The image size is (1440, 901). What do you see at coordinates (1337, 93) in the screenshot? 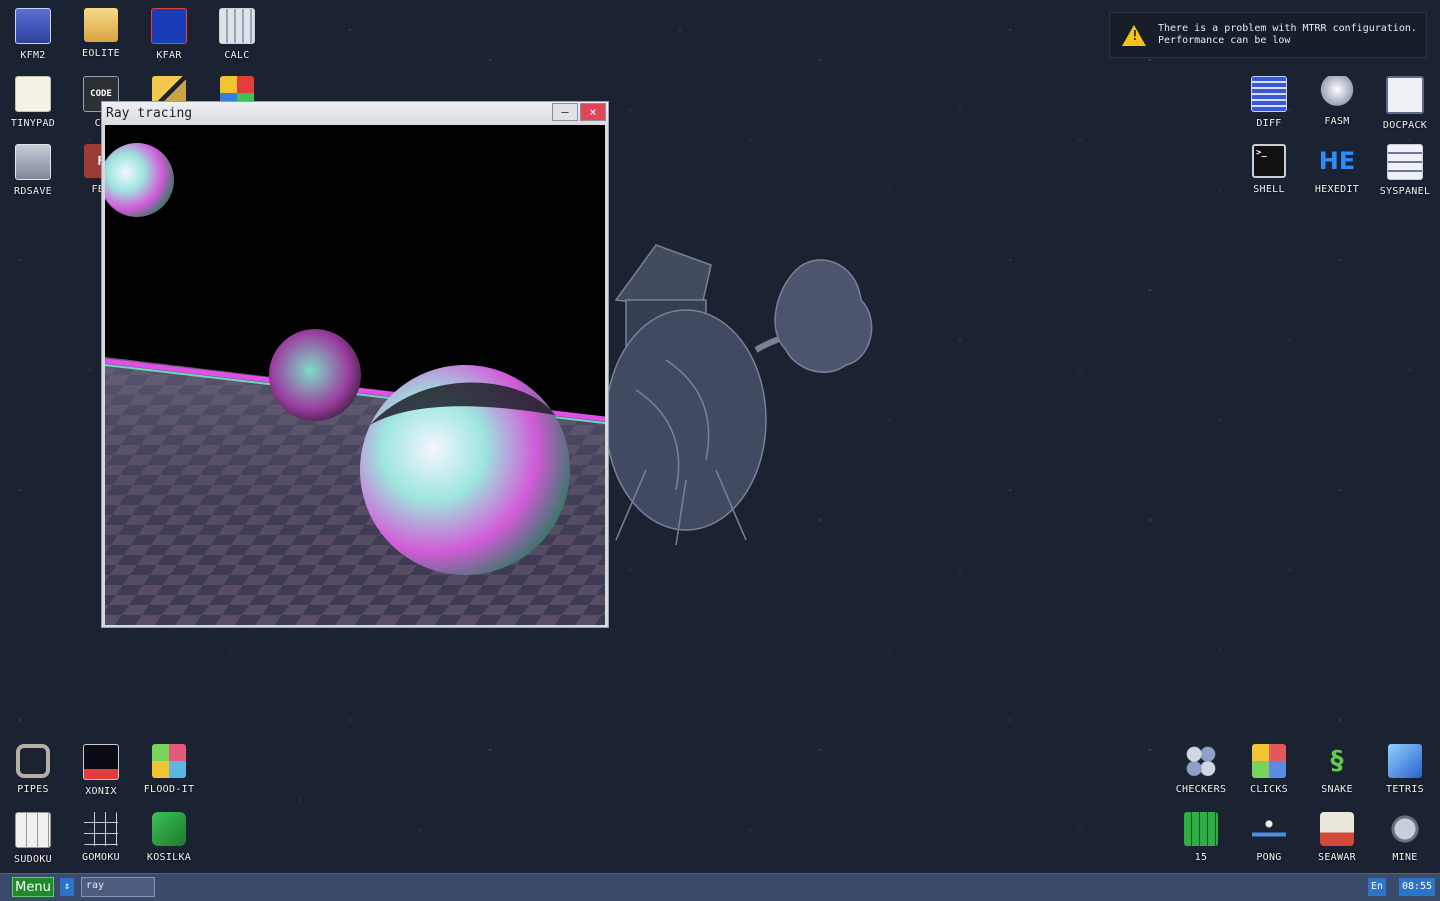
I see `flat-assembler-icon` at bounding box center [1337, 93].